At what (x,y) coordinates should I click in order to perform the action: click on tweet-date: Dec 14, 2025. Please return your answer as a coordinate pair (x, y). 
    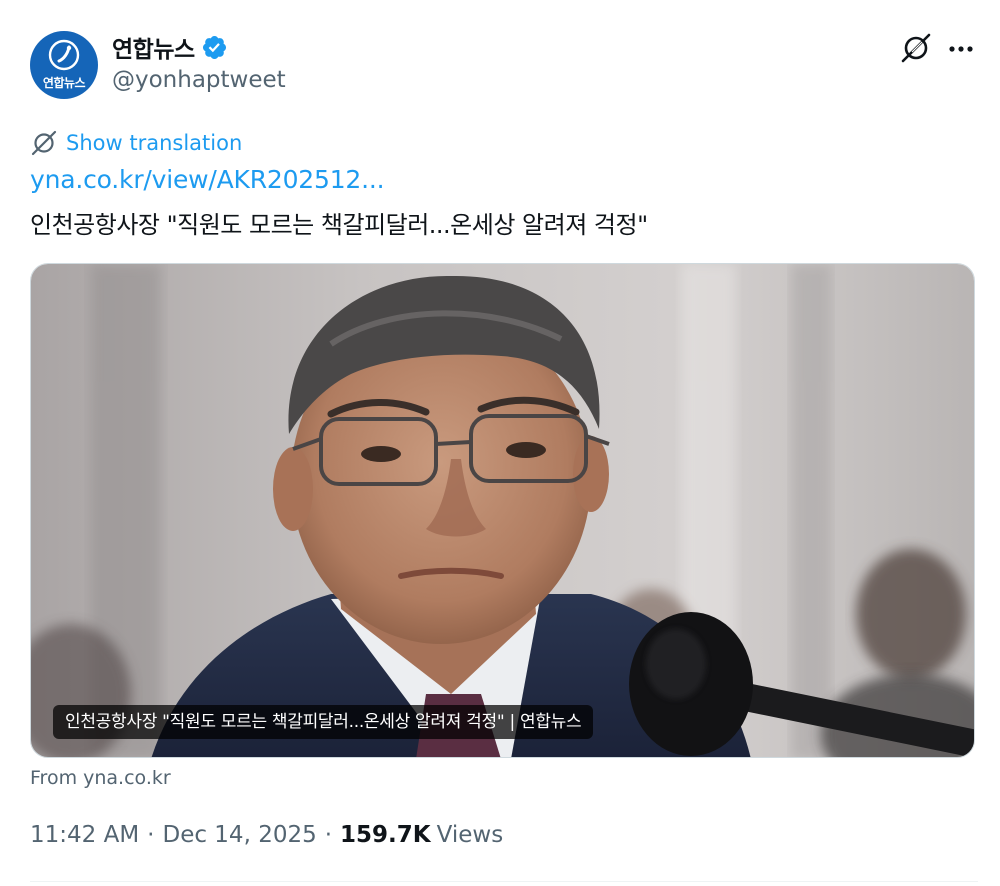
    Looking at the image, I should click on (239, 835).